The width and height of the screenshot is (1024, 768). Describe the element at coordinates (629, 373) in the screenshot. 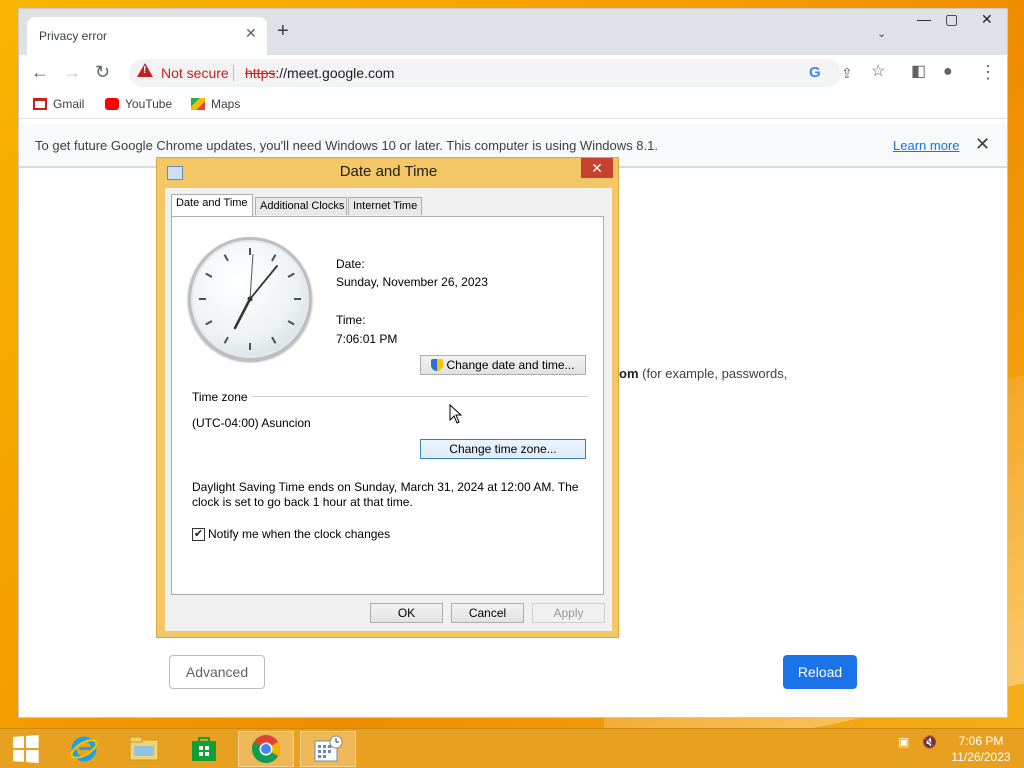

I see `page-host-fragment: om` at that location.